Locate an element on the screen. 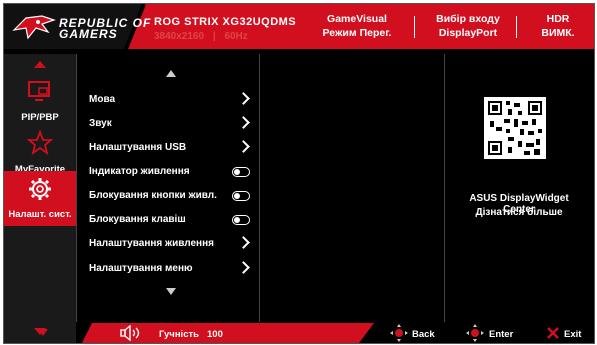 Image resolution: width=597 pixels, height=345 pixels. status-input: Вибір входу DisplayPort is located at coordinates (468, 26).